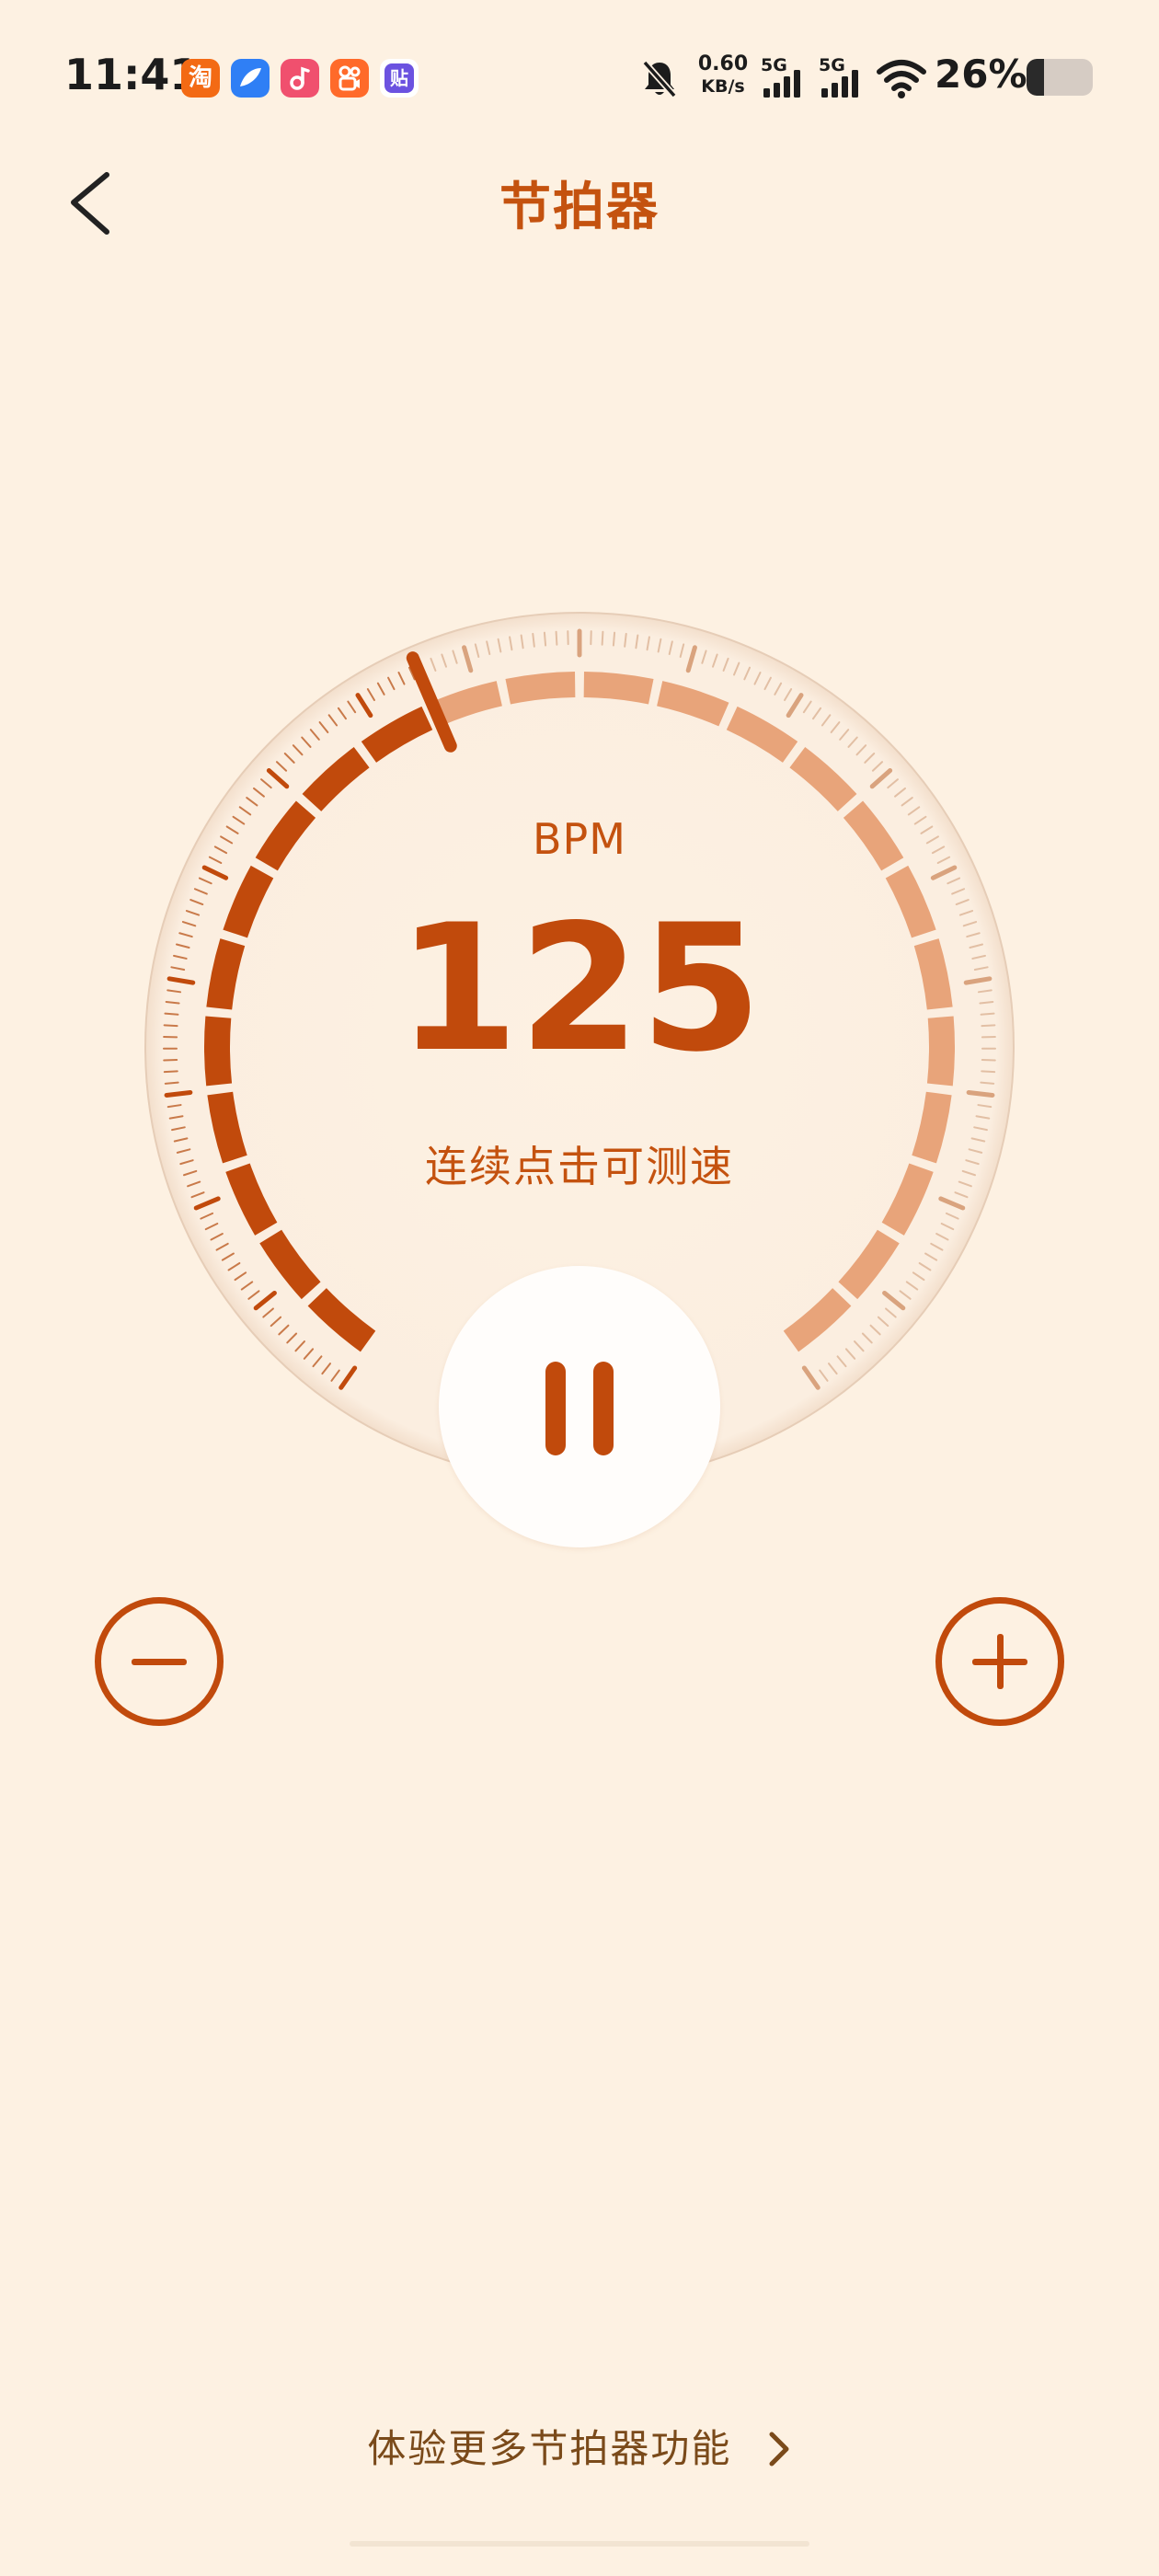 The height and width of the screenshot is (2576, 1159). What do you see at coordinates (579, 839) in the screenshot?
I see `bpm-label: BPM` at bounding box center [579, 839].